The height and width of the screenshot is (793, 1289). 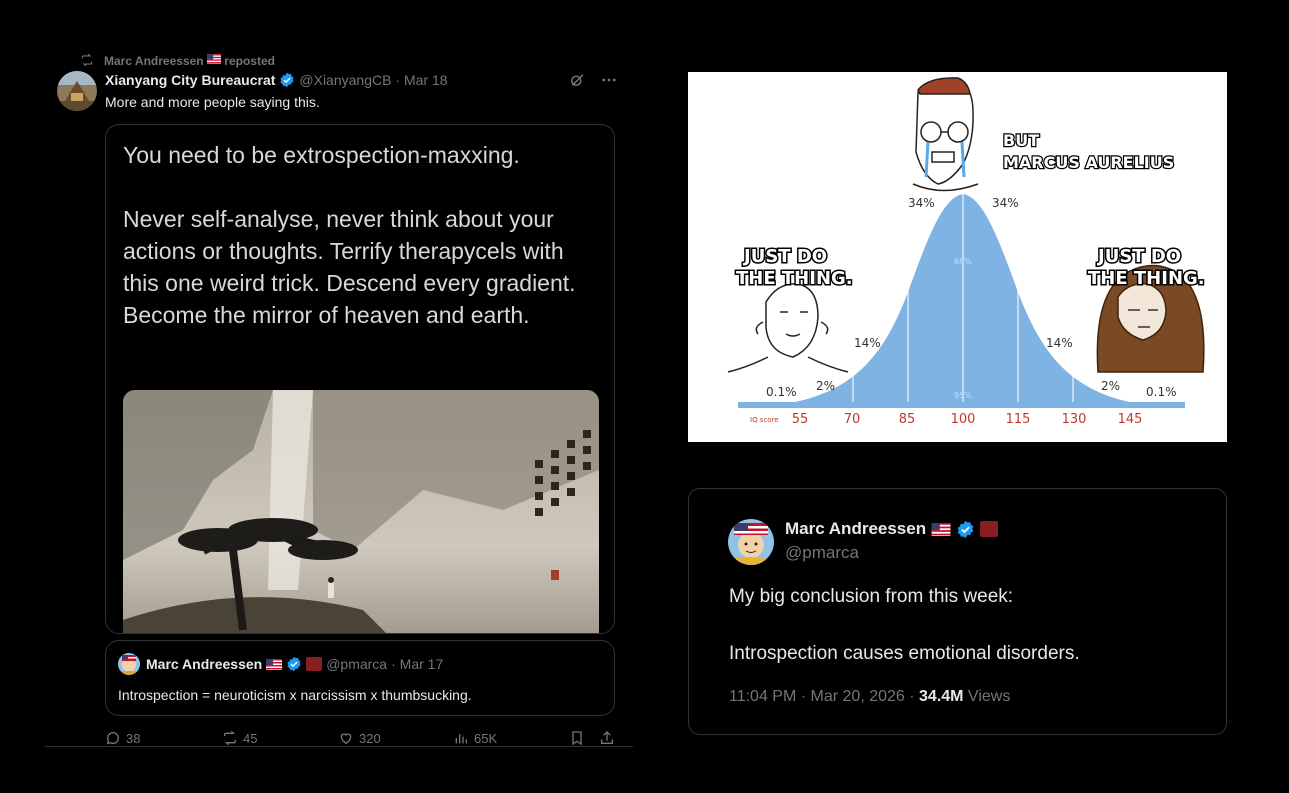 What do you see at coordinates (987, 696) in the screenshot?
I see `views-label: Views` at bounding box center [987, 696].